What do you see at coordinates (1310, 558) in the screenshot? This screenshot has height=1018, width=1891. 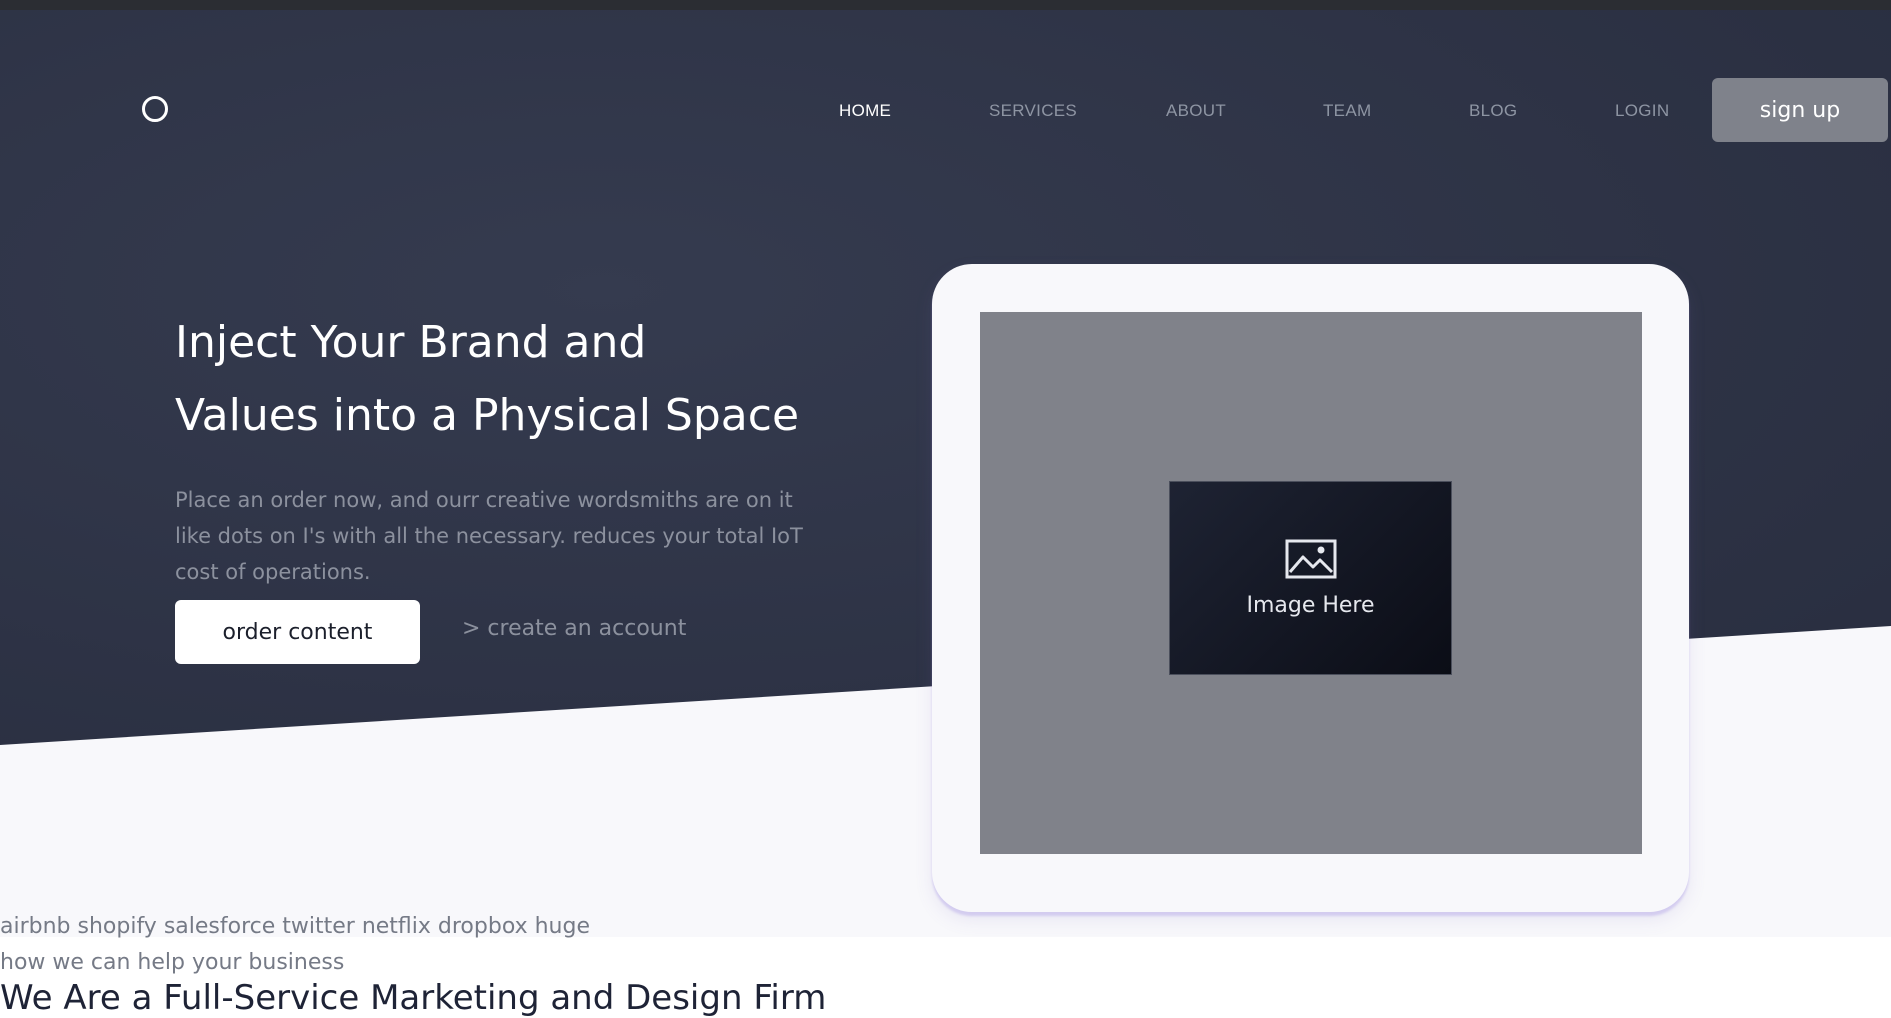 I see `image-icon` at bounding box center [1310, 558].